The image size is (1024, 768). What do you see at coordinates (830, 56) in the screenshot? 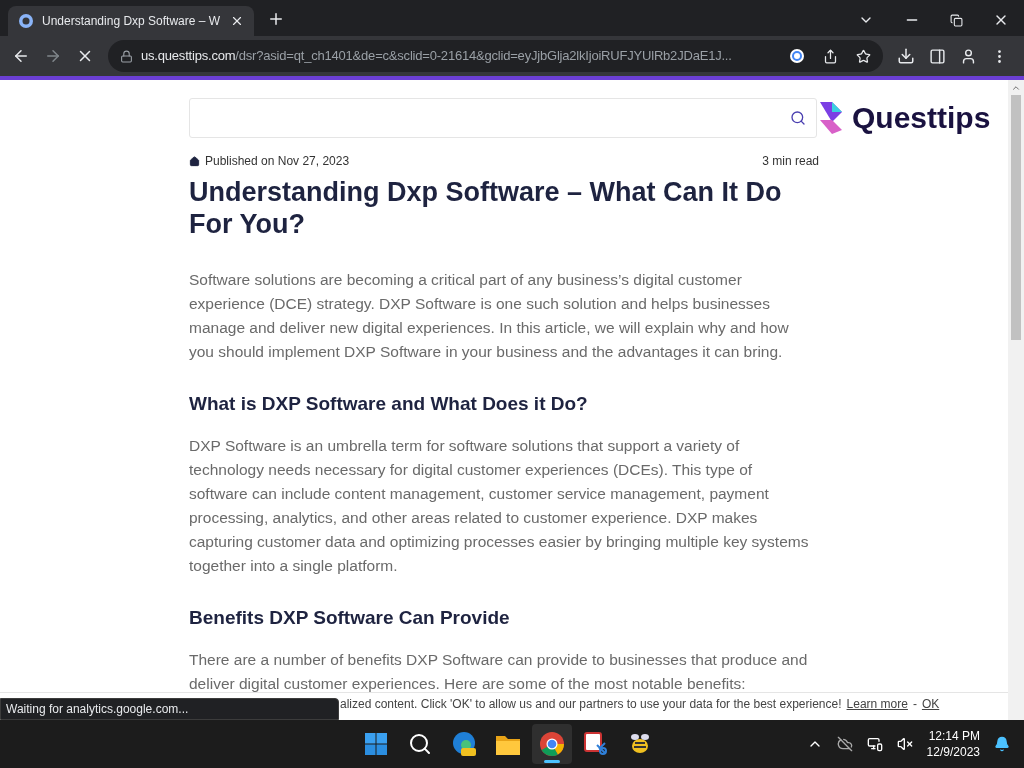
I see `share-icon` at bounding box center [830, 56].